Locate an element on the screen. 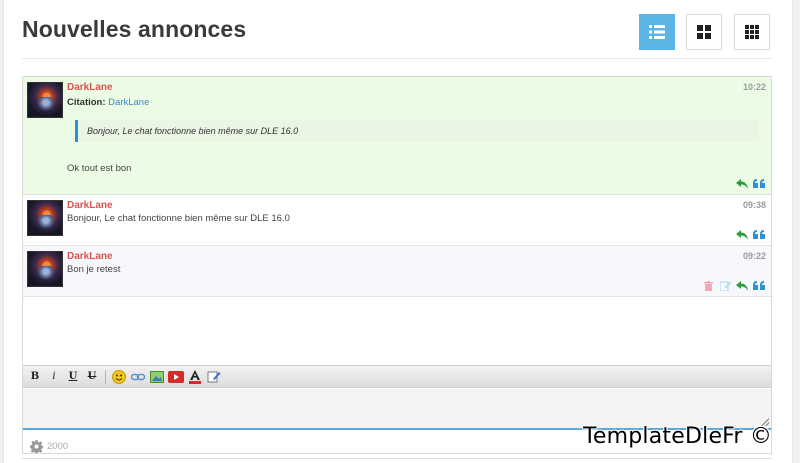  bottom-divider is located at coordinates (397, 458).